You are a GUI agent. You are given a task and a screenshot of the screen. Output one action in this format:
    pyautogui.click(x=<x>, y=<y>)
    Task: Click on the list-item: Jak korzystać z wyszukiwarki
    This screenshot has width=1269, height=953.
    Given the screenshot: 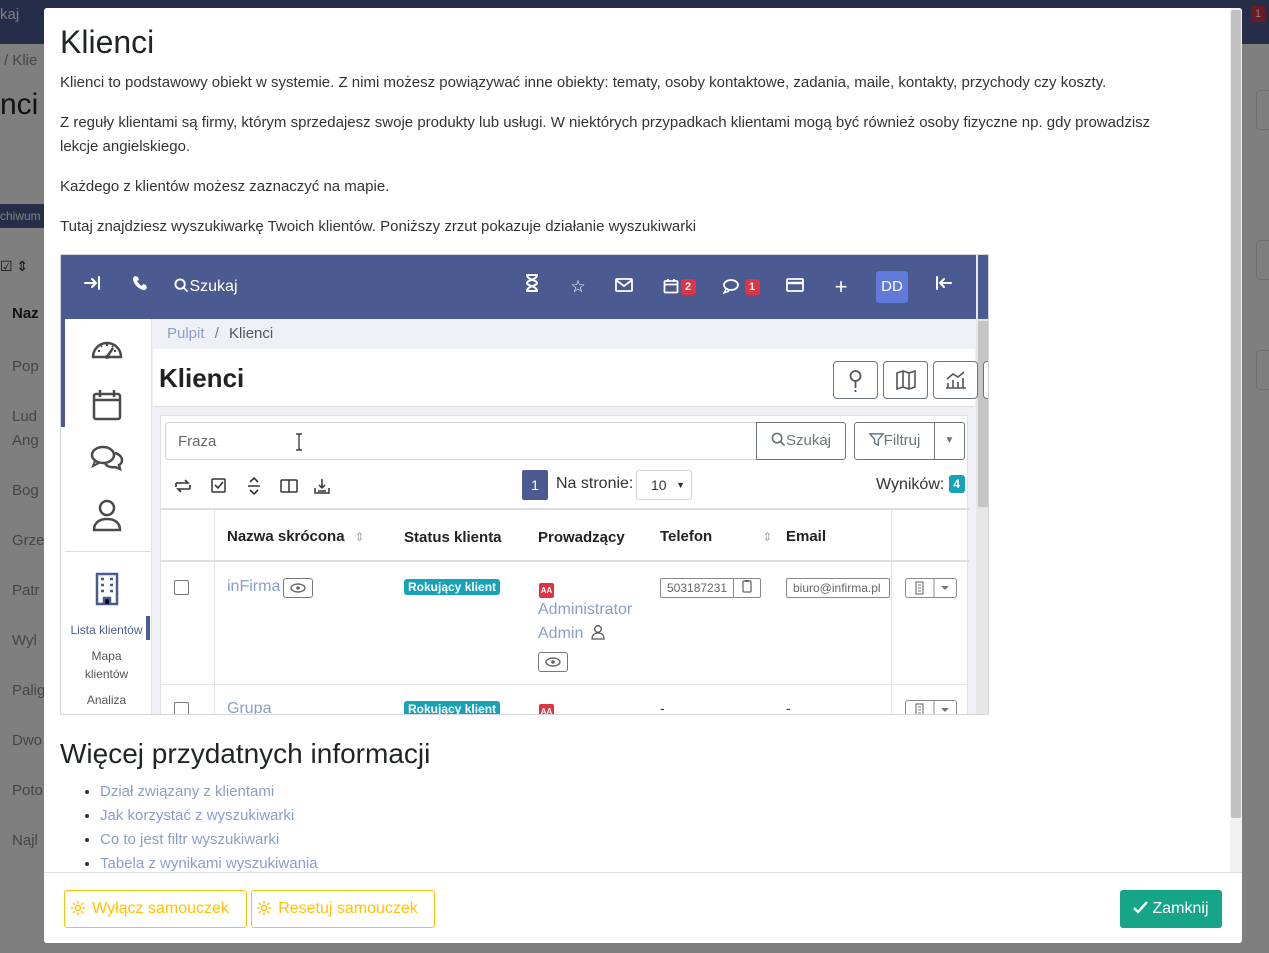 What is the action you would take?
    pyautogui.click(x=209, y=816)
    